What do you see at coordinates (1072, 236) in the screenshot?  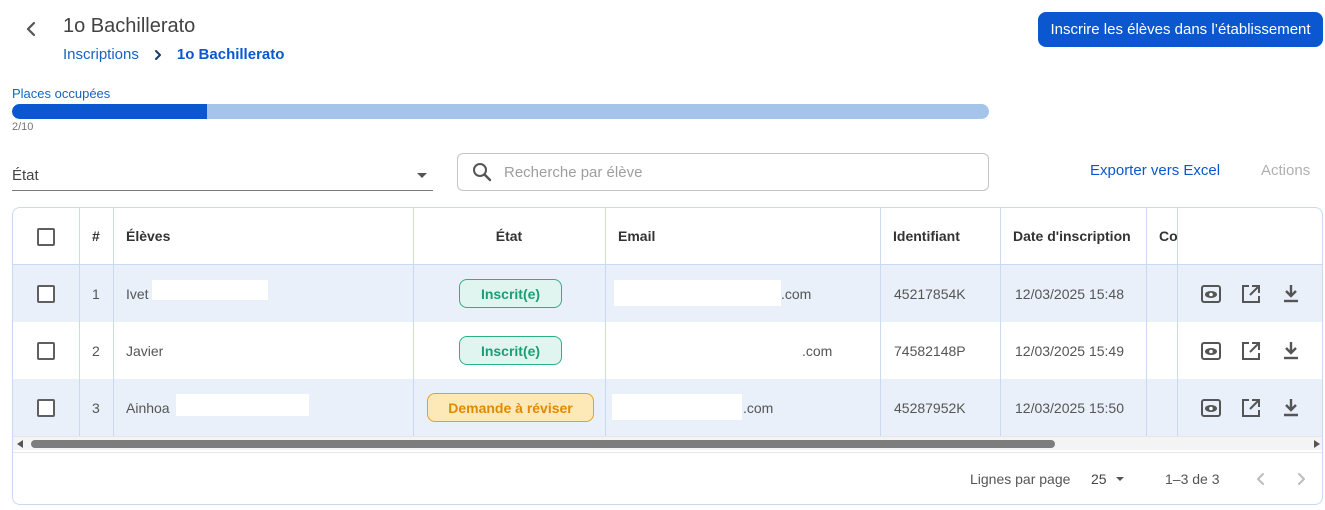 I see `header-enrollment-date: Date d'inscription` at bounding box center [1072, 236].